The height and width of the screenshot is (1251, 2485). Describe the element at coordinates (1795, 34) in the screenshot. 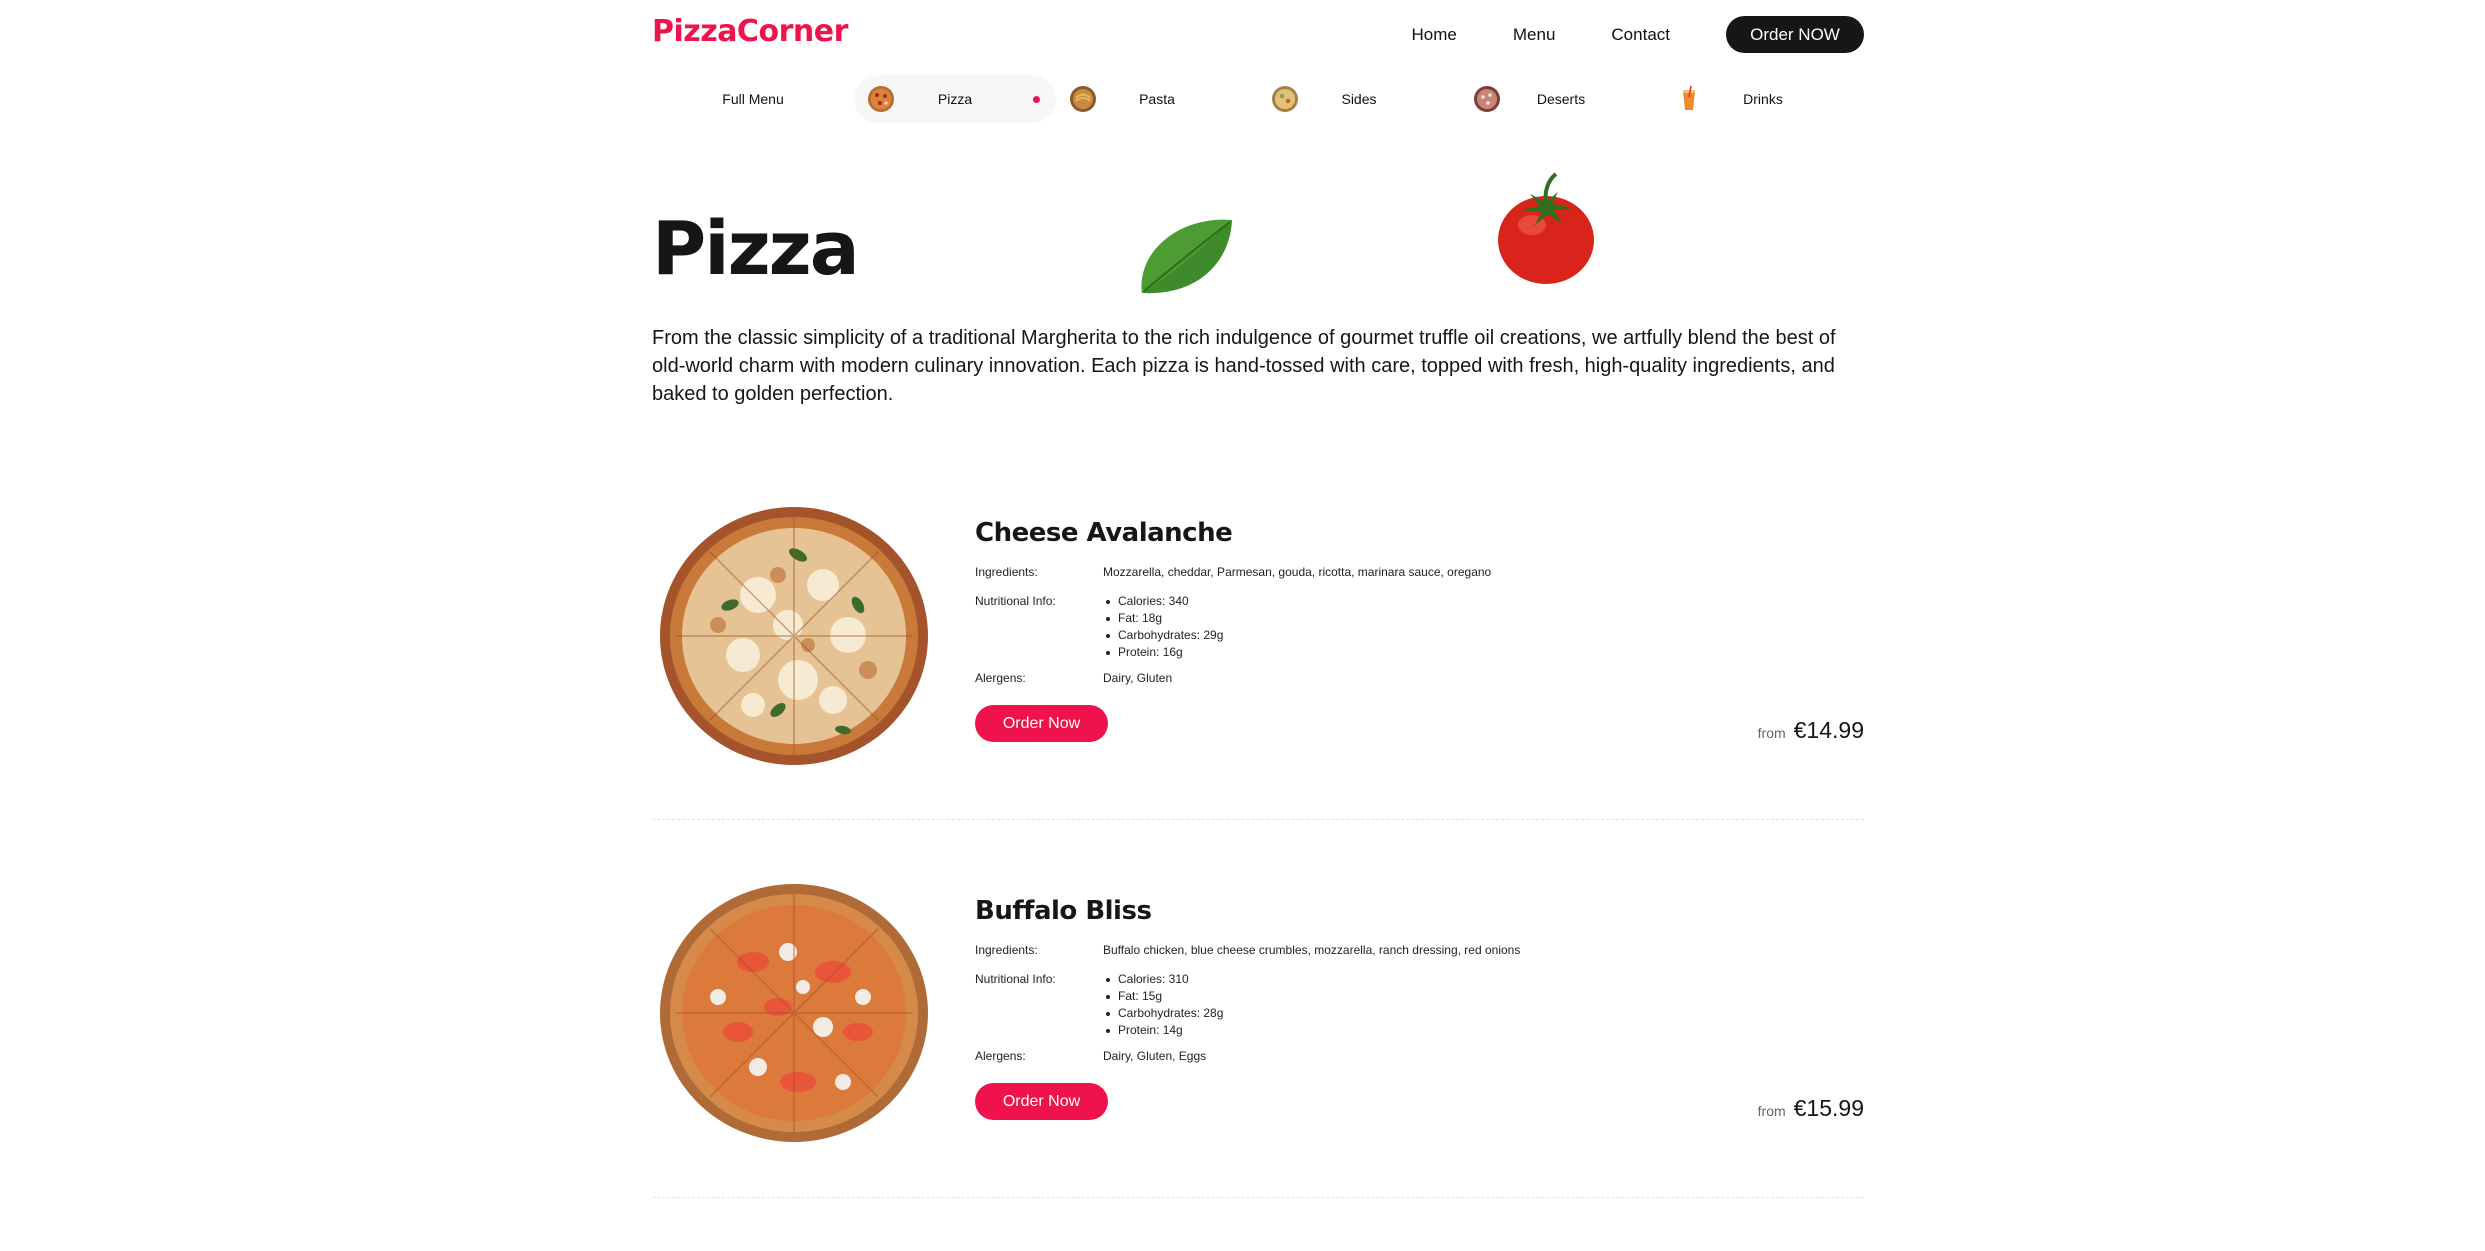

I see `order-now-header-button: Order NOW` at that location.